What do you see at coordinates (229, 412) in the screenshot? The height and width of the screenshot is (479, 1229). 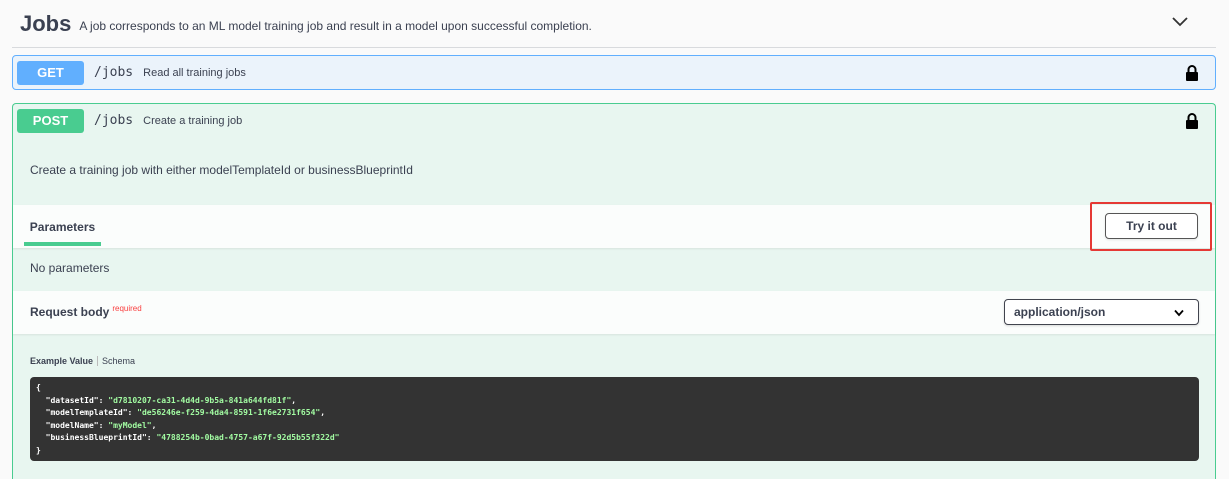 I see `code-value: "de56246e-f259-4da4-8591-1f6e2731f654"` at bounding box center [229, 412].